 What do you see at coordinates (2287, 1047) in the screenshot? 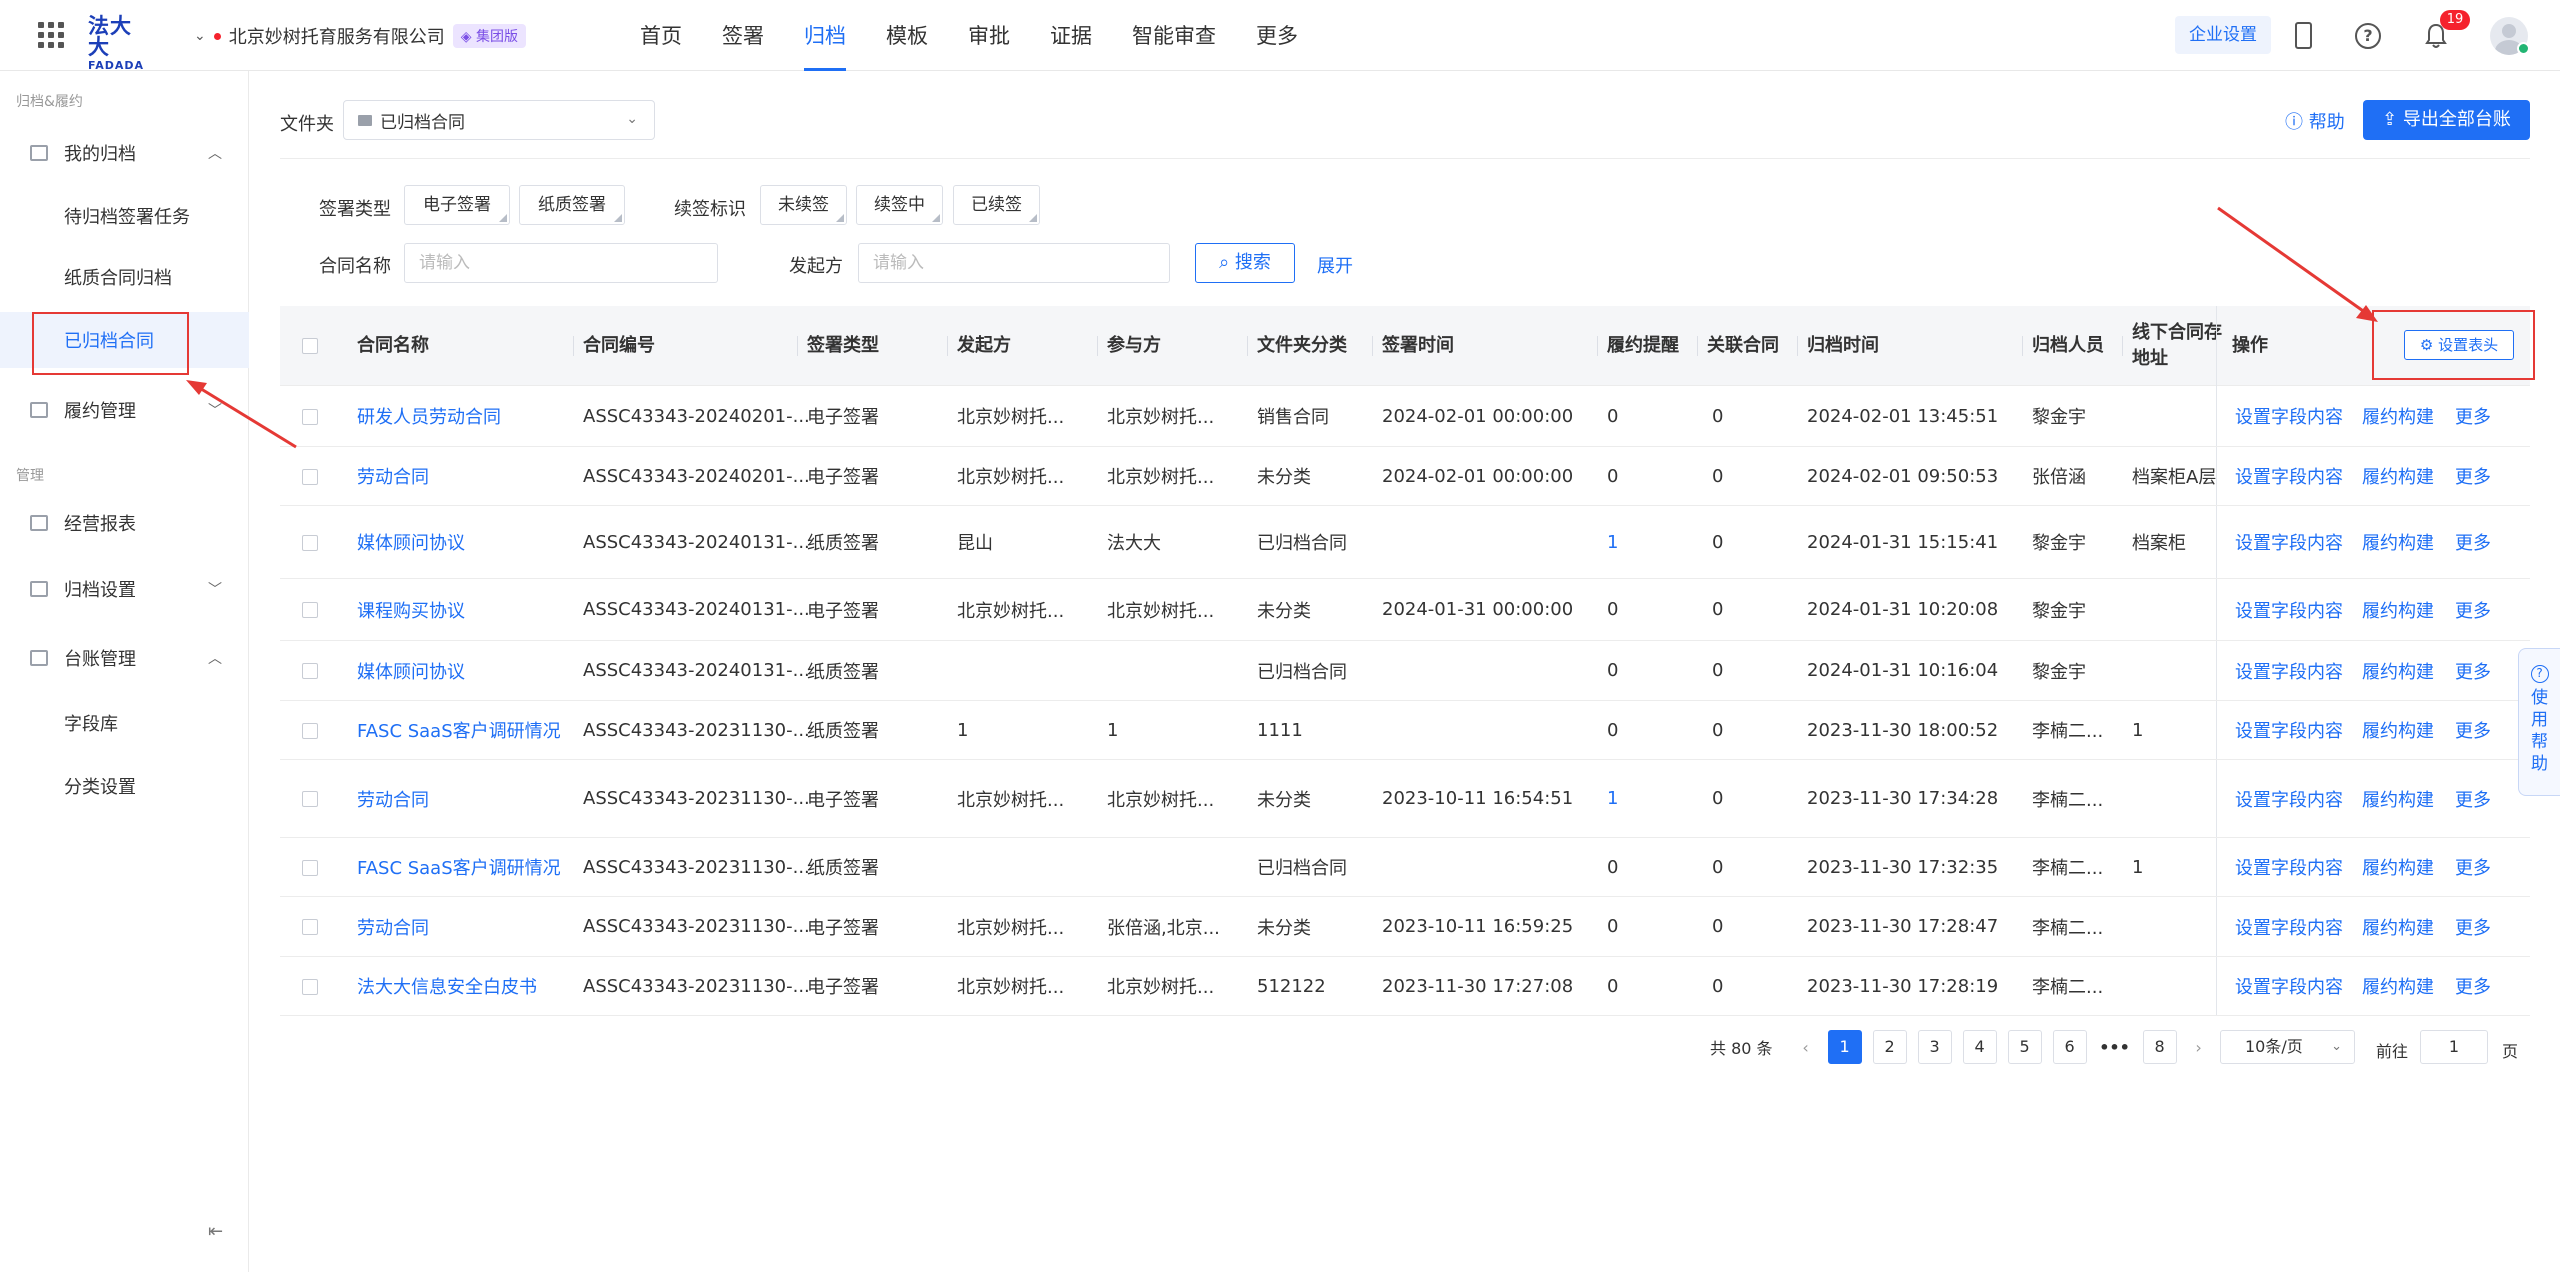
I see `page-size-select: 10条/页 ⌄` at bounding box center [2287, 1047].